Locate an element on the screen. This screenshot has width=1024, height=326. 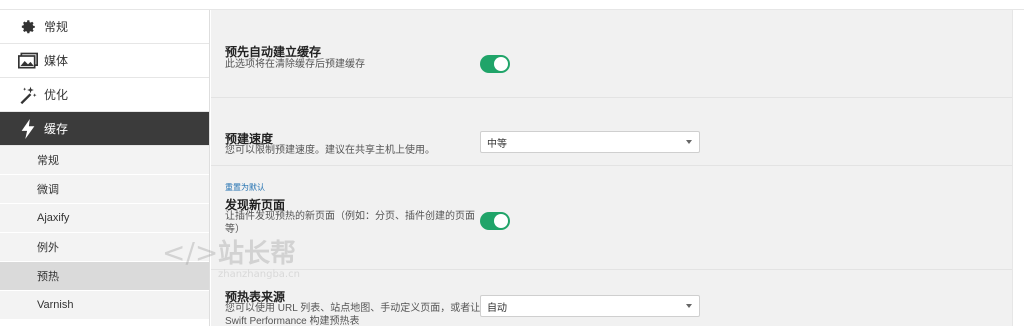
image-icon is located at coordinates (28, 61).